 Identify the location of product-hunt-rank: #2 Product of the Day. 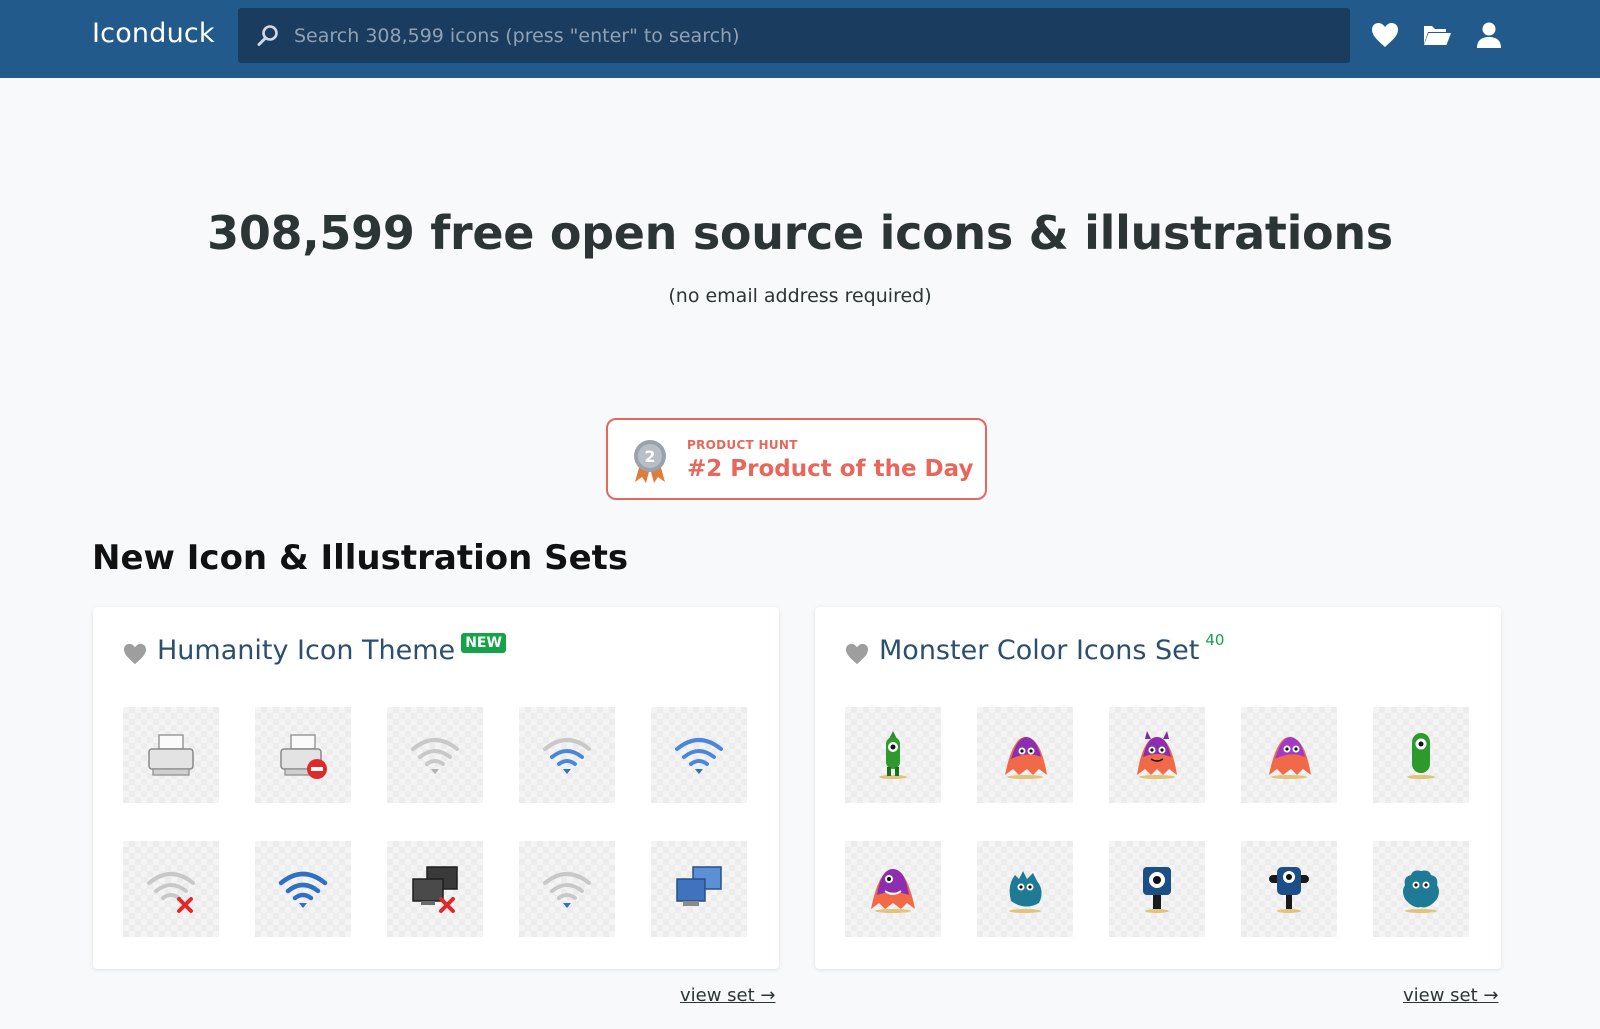
(830, 469).